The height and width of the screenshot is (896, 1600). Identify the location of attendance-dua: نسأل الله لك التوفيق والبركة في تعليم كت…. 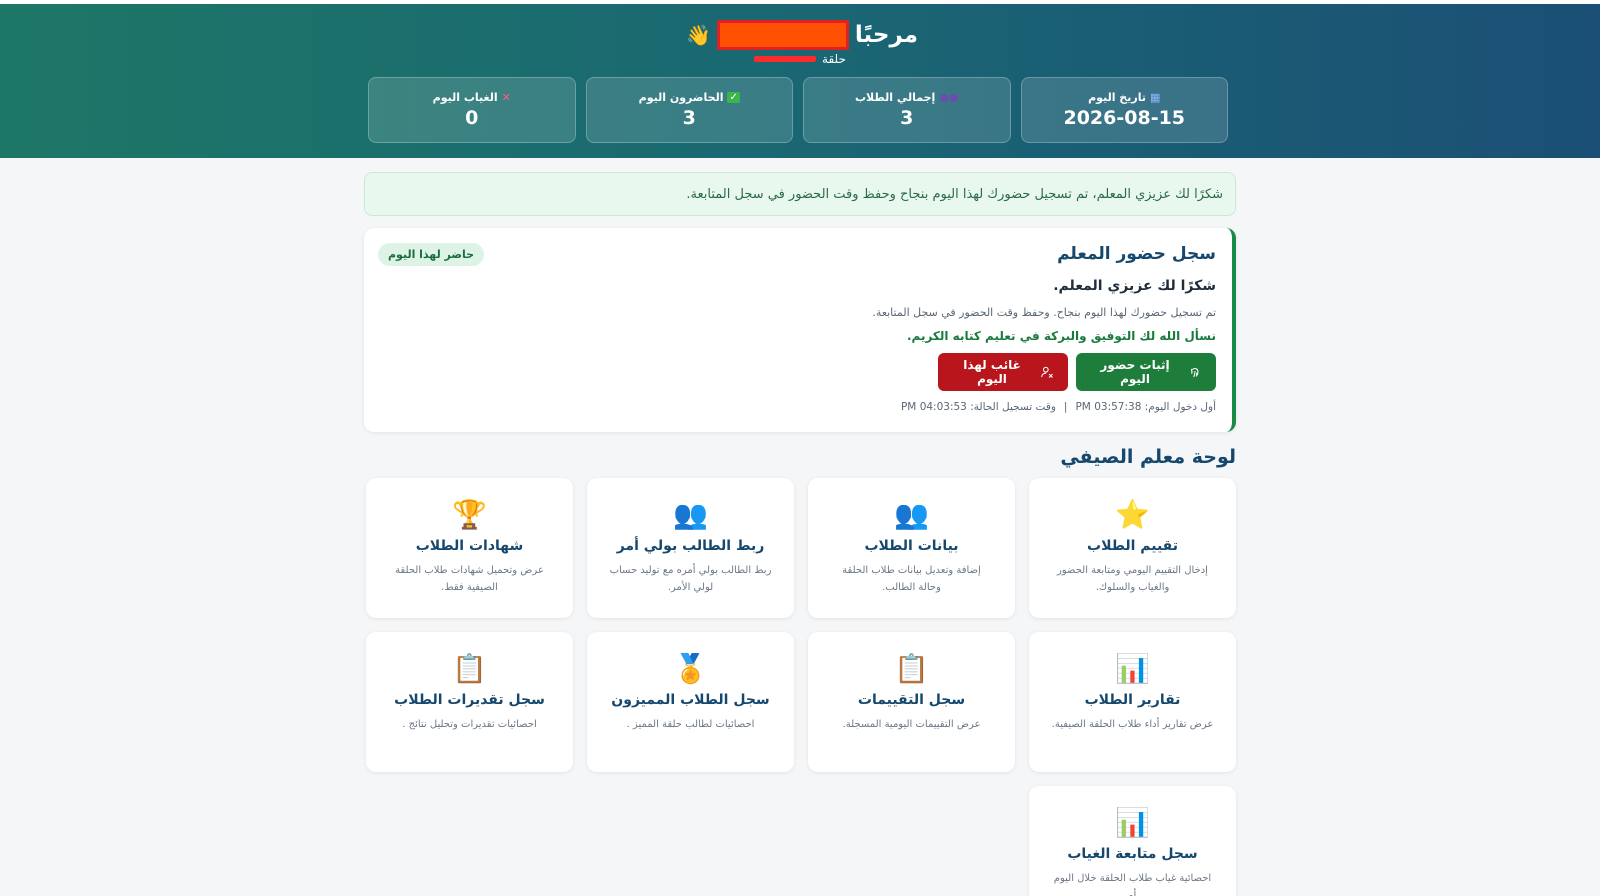
(1061, 336).